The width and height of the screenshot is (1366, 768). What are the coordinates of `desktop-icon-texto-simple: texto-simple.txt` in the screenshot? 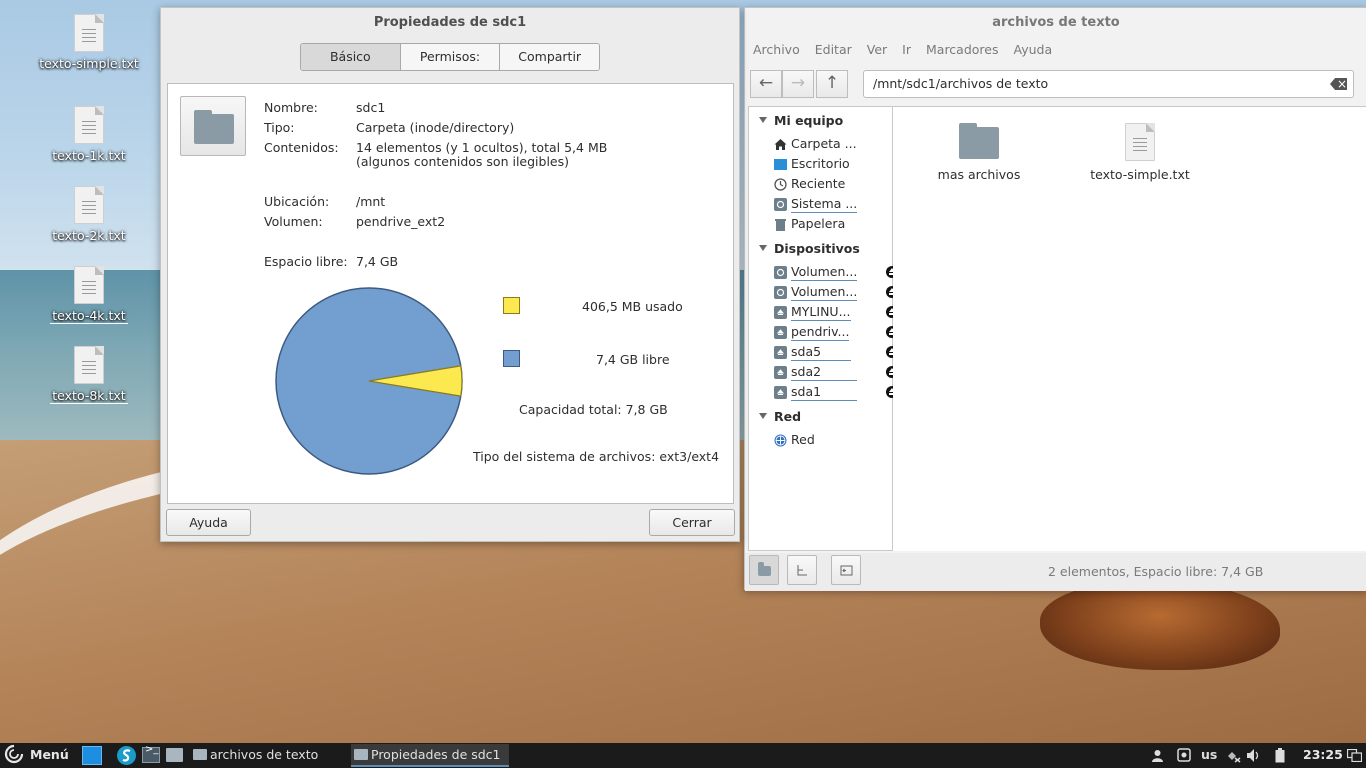 It's located at (89, 42).